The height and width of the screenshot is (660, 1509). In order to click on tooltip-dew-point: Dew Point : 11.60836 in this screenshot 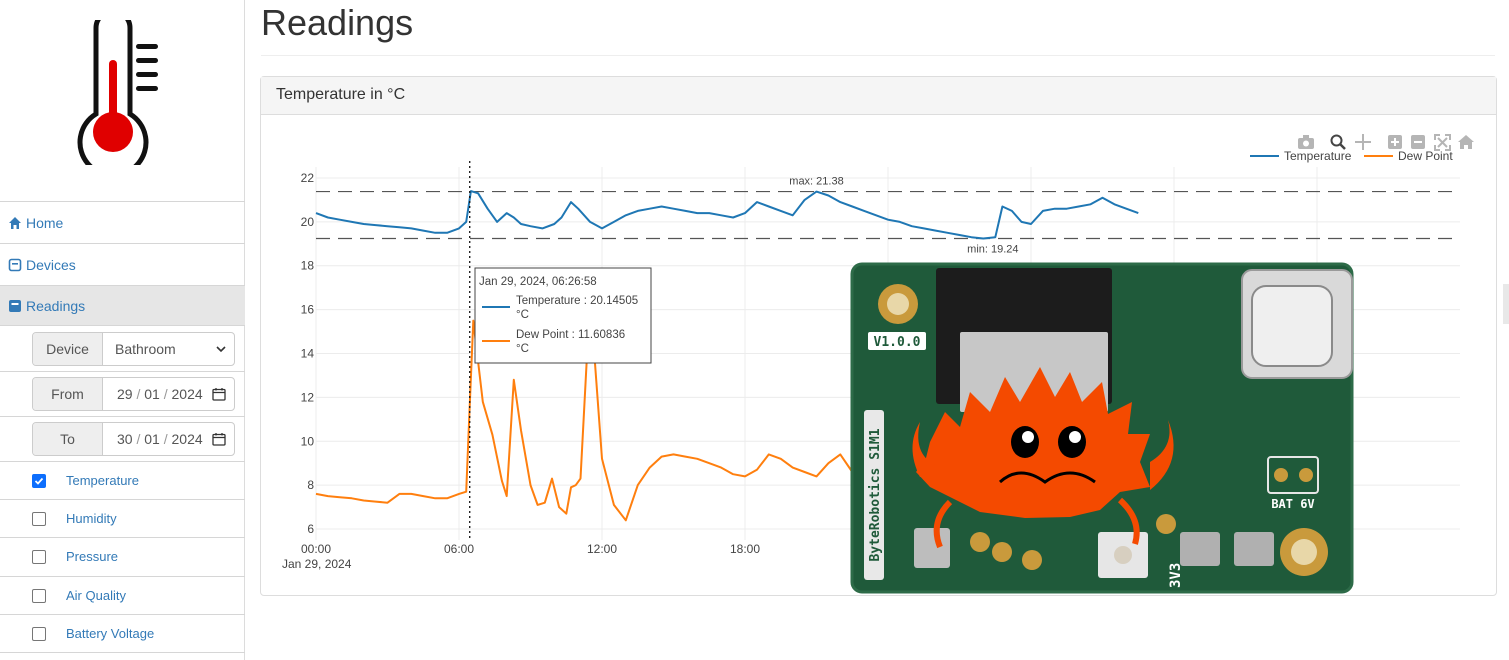, I will do `click(570, 335)`.